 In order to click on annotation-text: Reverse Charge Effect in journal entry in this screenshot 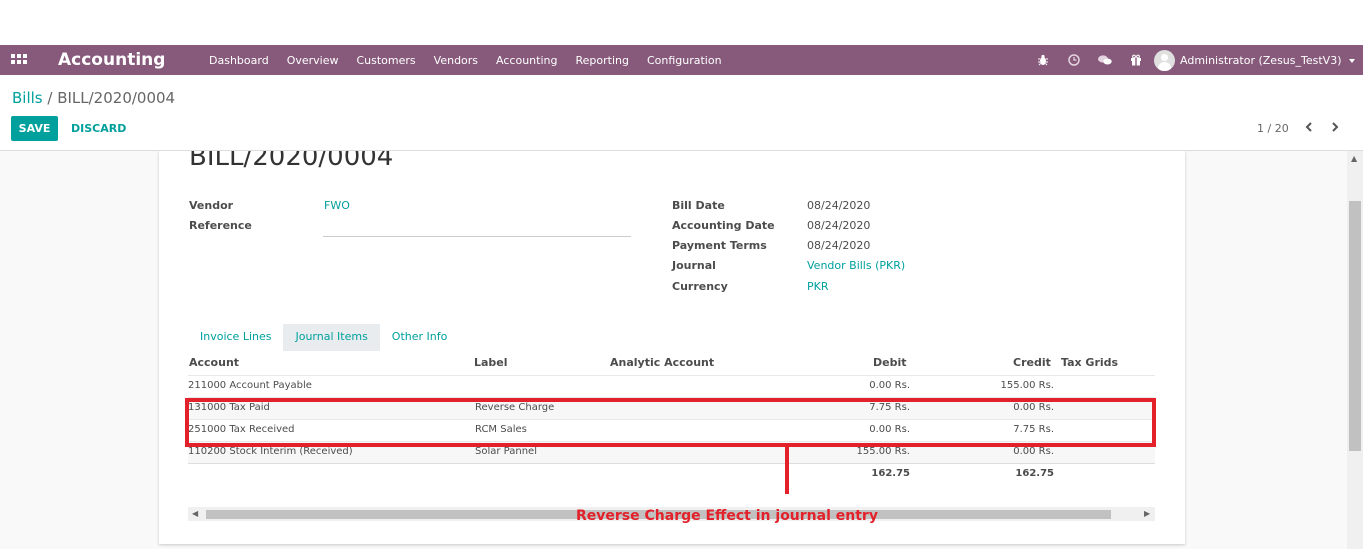, I will do `click(727, 516)`.